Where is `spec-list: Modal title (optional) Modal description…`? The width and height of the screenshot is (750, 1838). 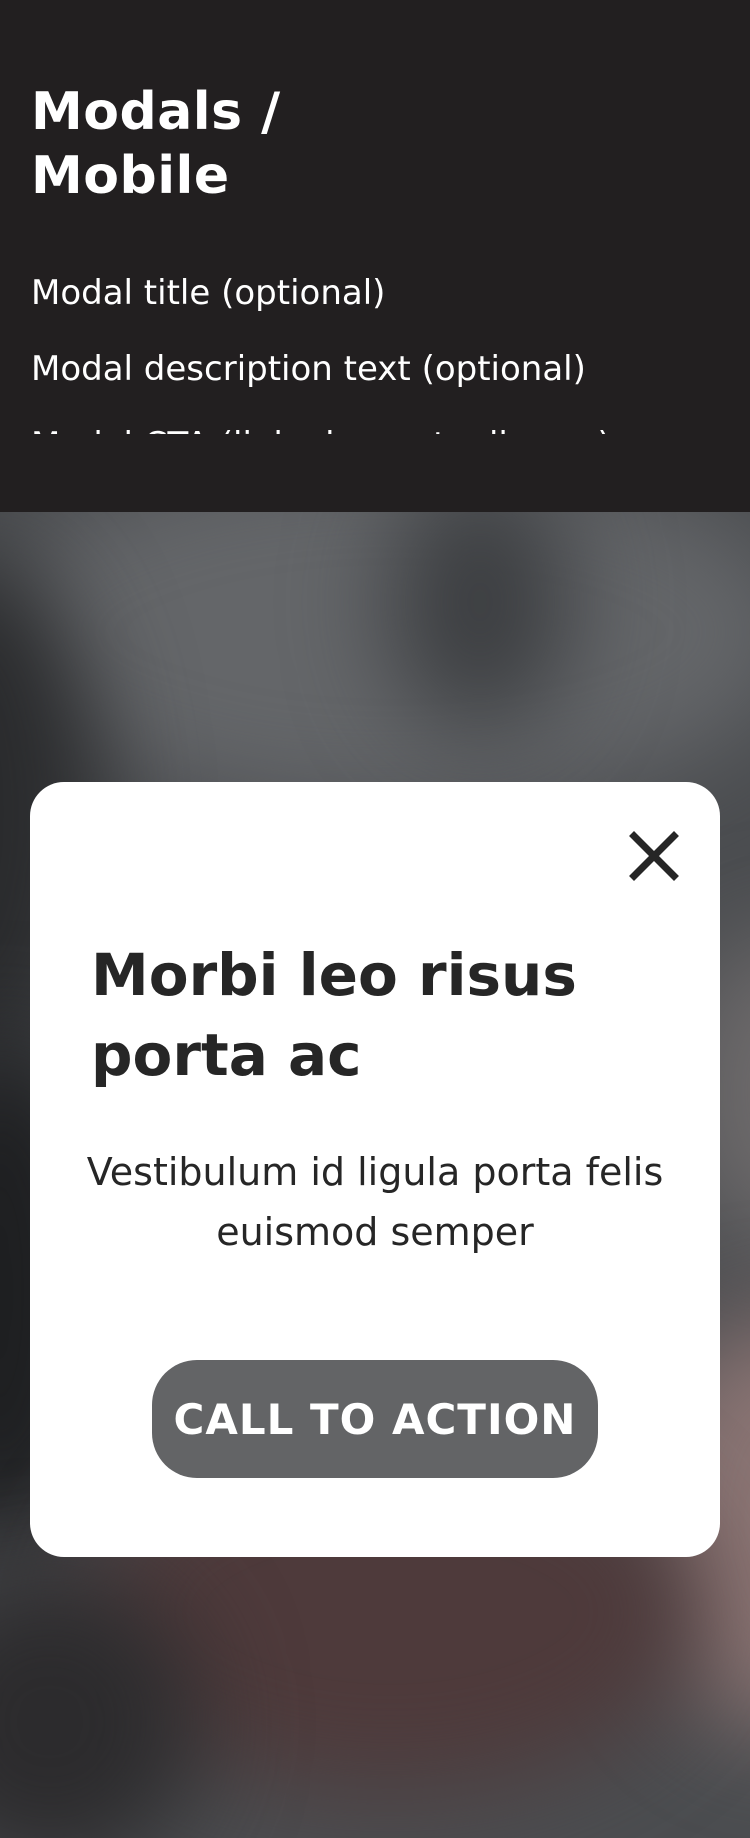
spec-list: Modal title (optional) Modal description… is located at coordinates (371, 351).